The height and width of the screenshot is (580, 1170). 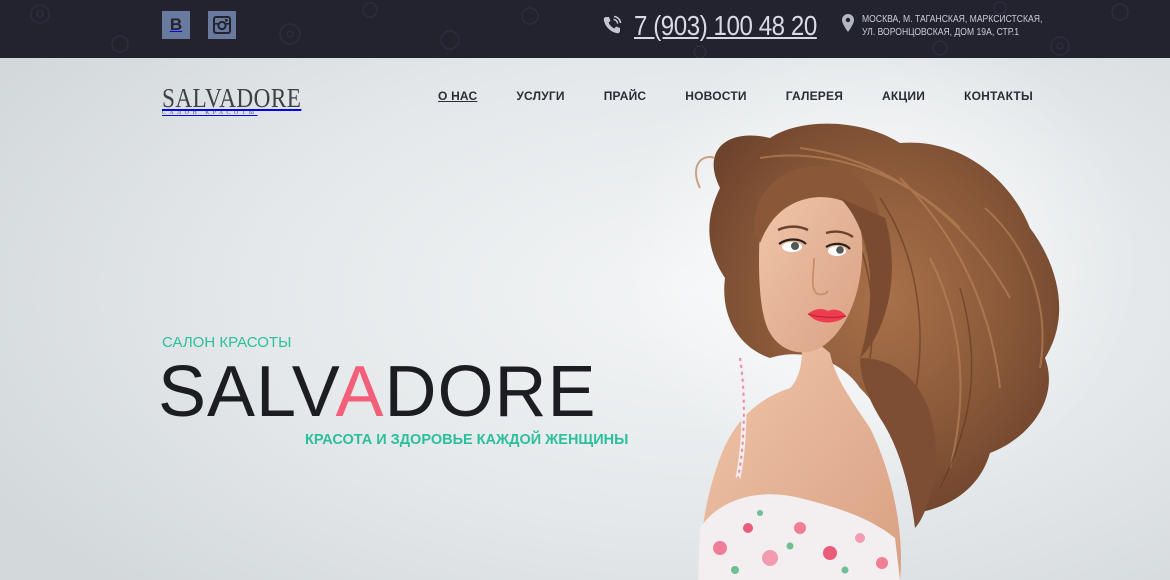 I want to click on instagram-icon, so click(x=222, y=25).